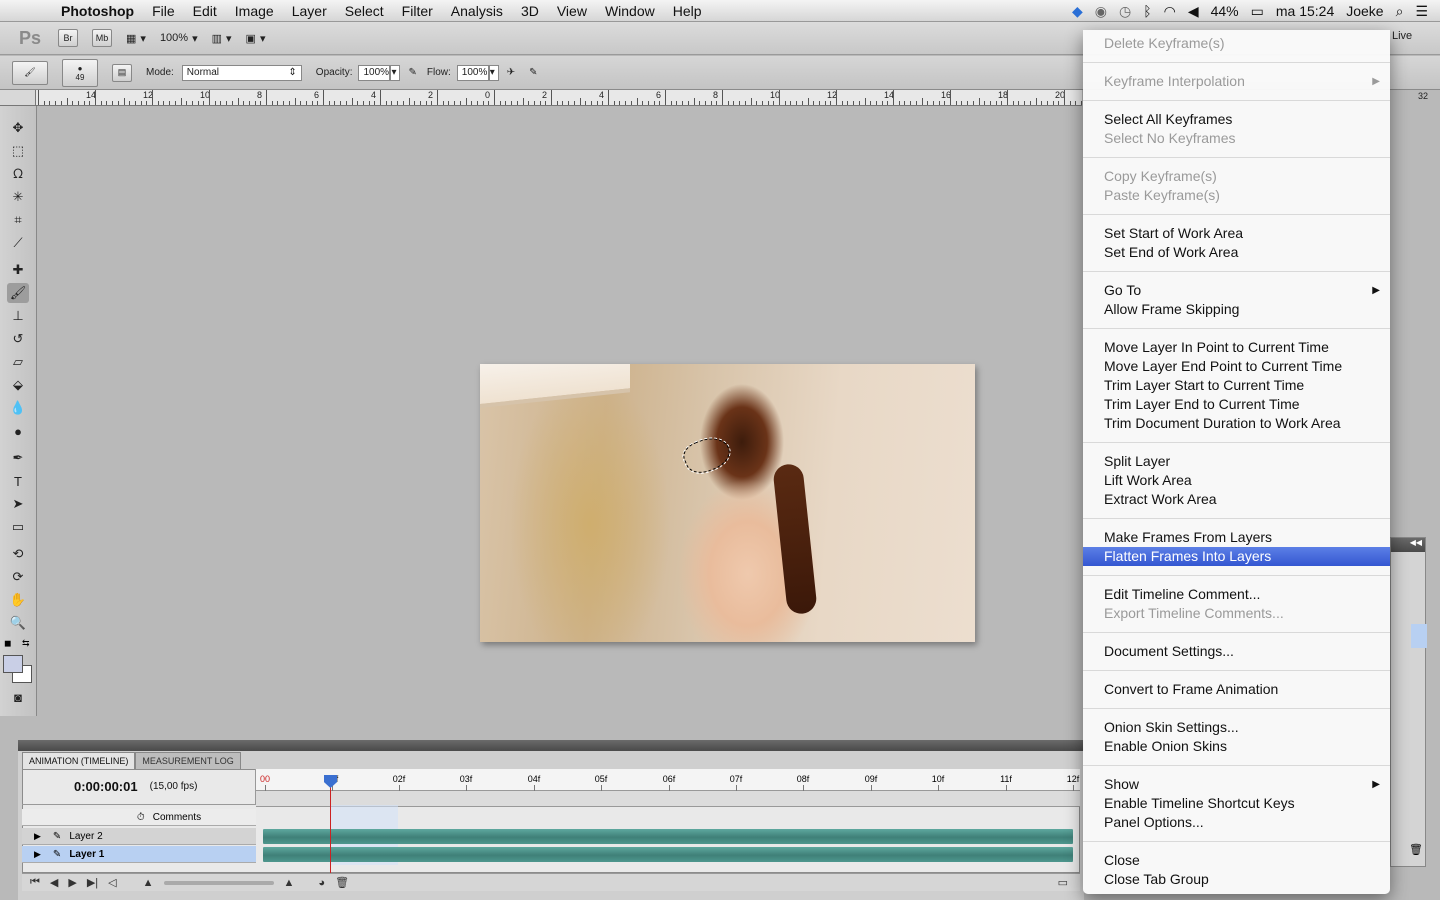 The height and width of the screenshot is (900, 1440). What do you see at coordinates (26, 643) in the screenshot?
I see `swap-colors-icon: ⇆` at bounding box center [26, 643].